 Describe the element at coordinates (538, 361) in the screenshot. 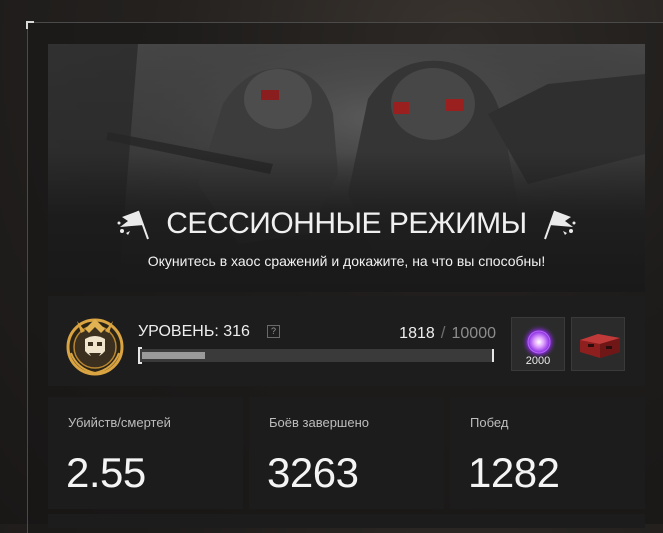

I see `reward-crystal-count: 2000` at that location.